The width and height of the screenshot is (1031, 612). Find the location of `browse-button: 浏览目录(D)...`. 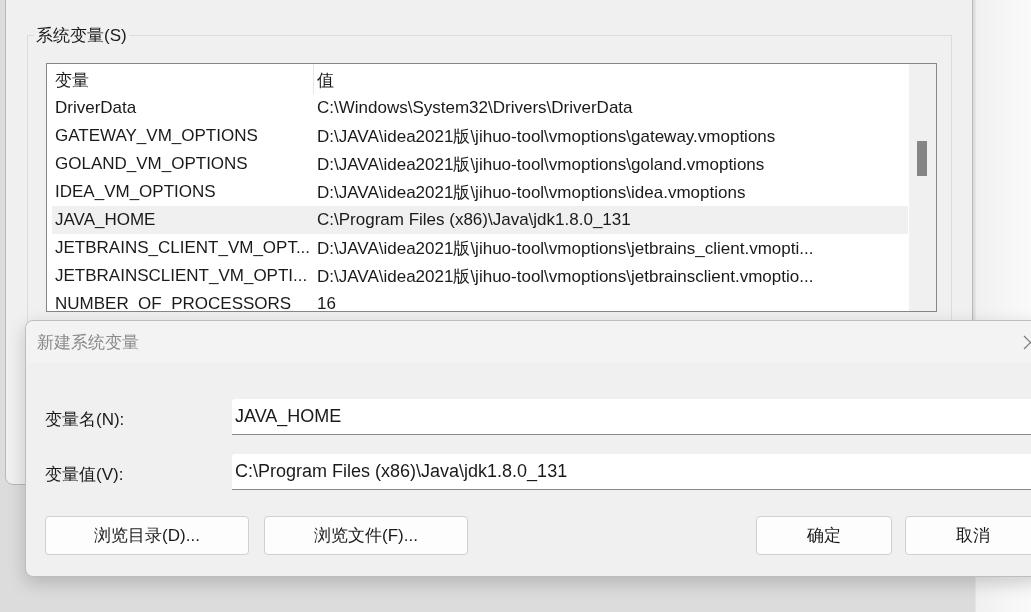

browse-button: 浏览目录(D)... is located at coordinates (147, 535).